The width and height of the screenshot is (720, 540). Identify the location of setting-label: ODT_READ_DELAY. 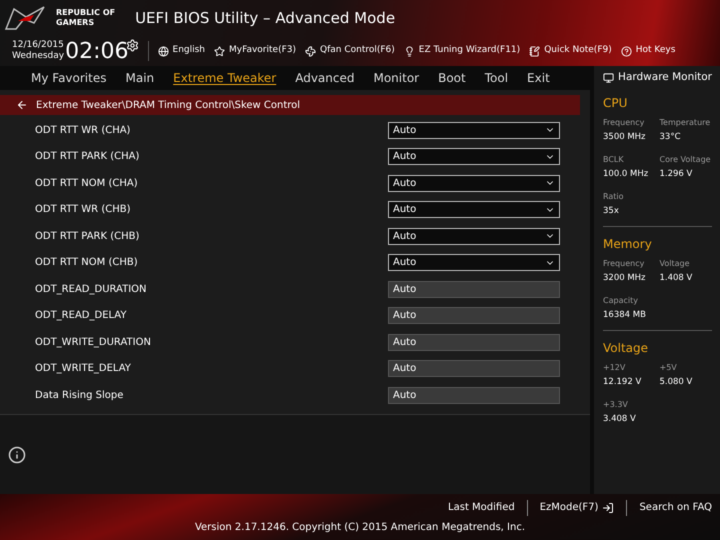
(81, 316).